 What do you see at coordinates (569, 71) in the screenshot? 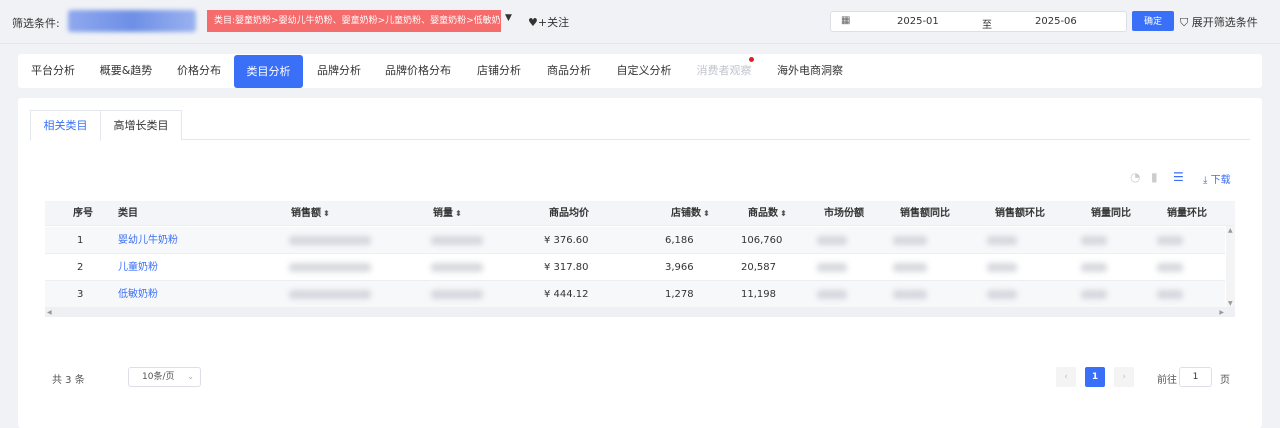
I see `tab-product: 商品分析` at bounding box center [569, 71].